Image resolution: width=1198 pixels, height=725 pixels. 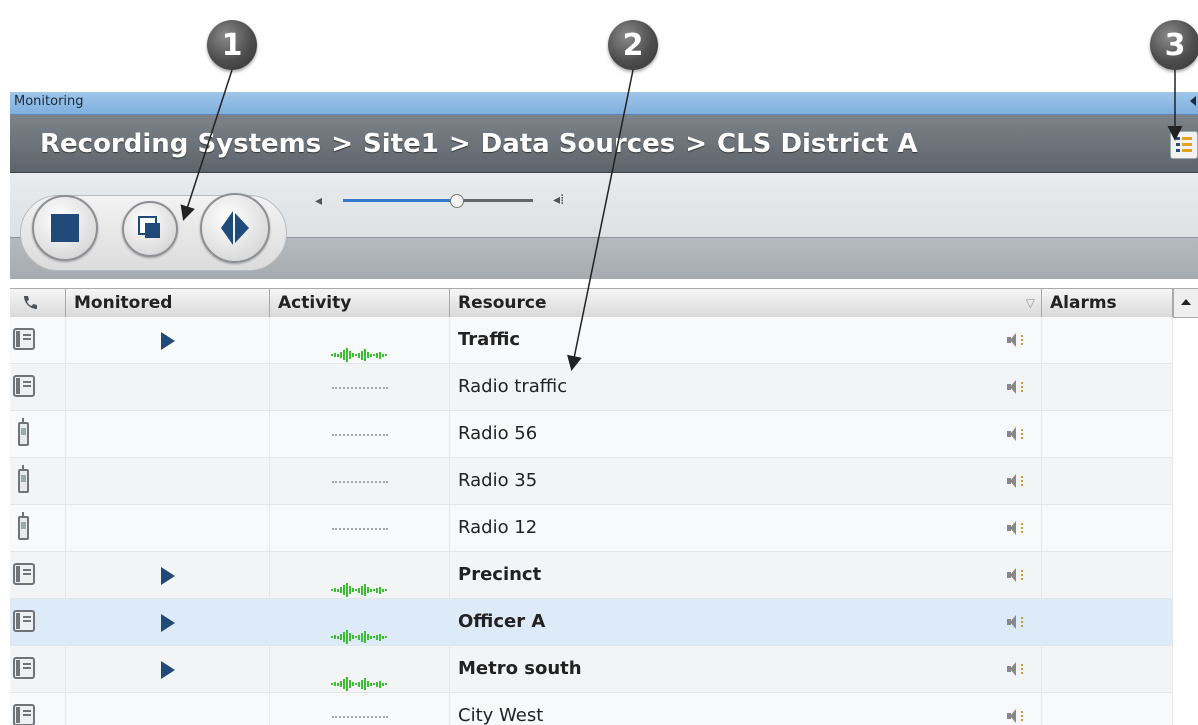 I want to click on table-row: Metro south, so click(x=591, y=669).